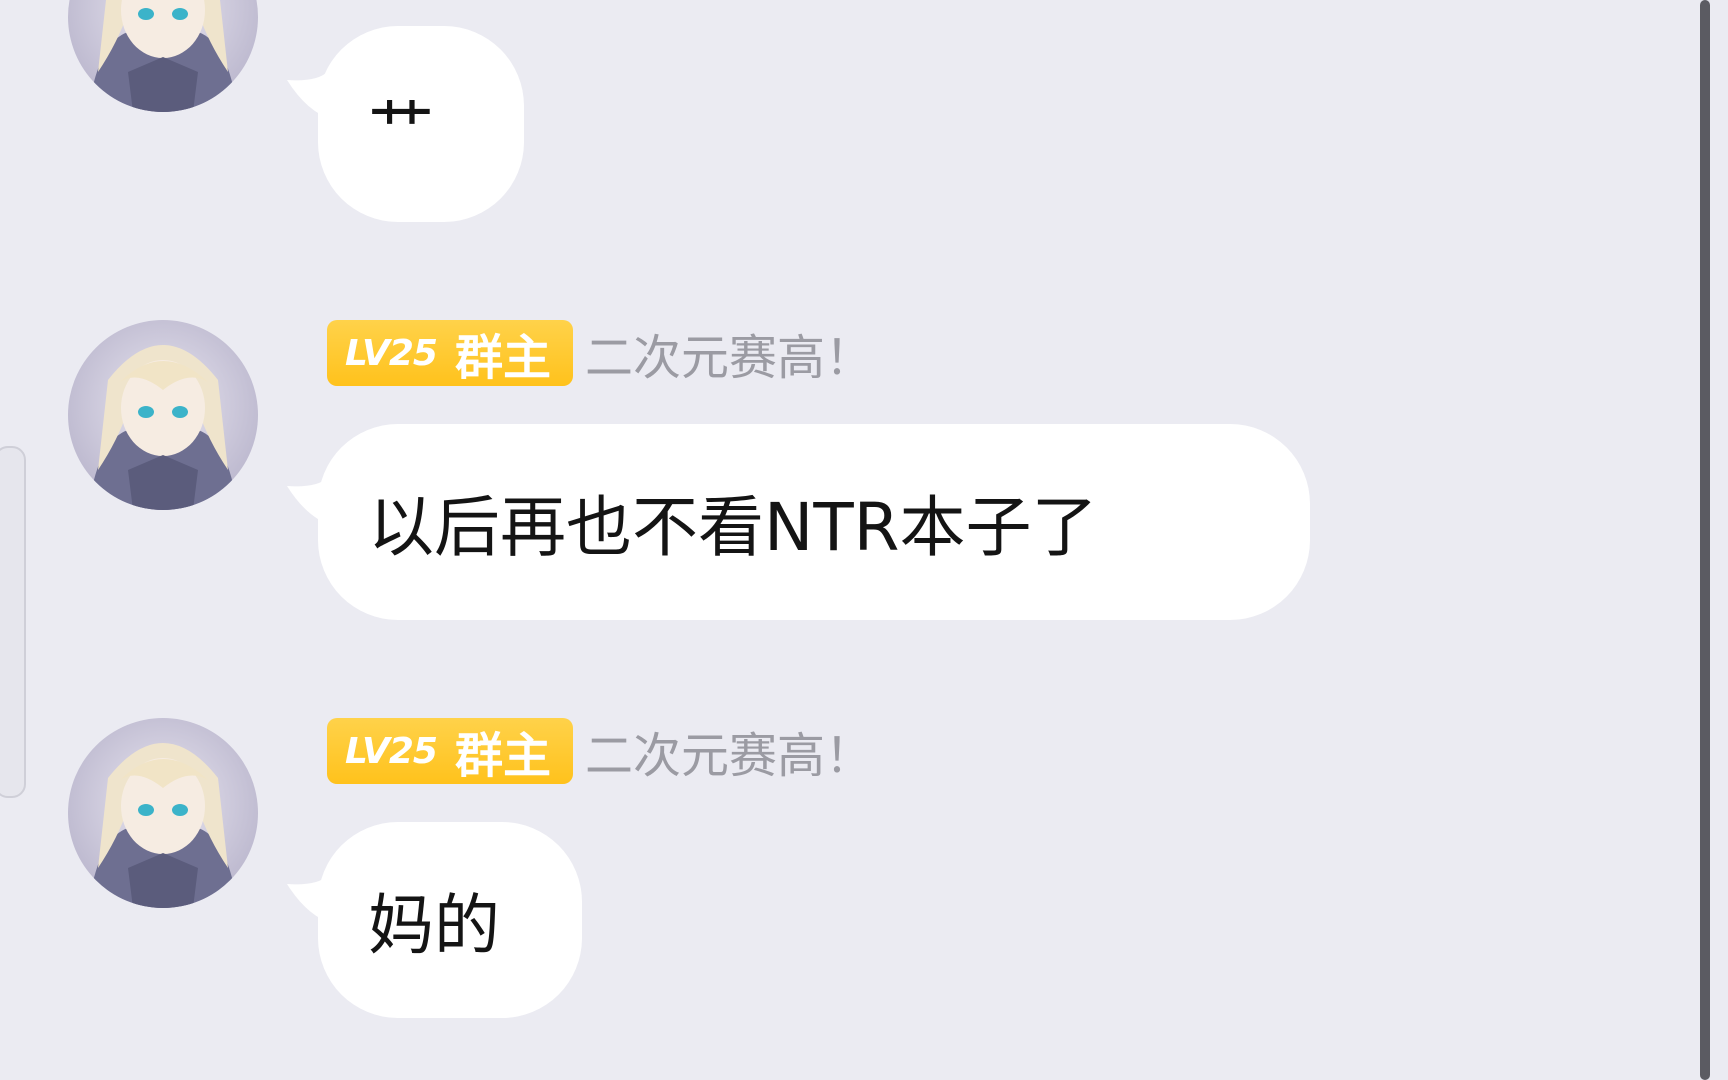 Image resolution: width=1728 pixels, height=1080 pixels. What do you see at coordinates (1705, 540) in the screenshot?
I see `scrollbar-thumb` at bounding box center [1705, 540].